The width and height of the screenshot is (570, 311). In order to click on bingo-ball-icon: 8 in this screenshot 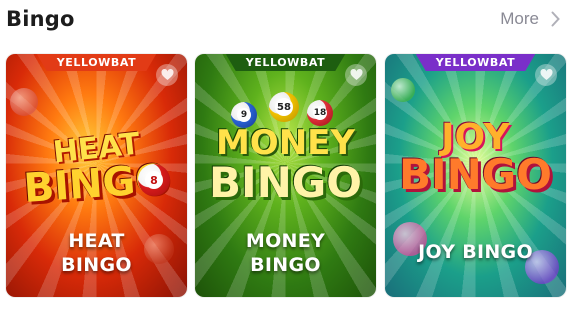, I will do `click(154, 180)`.